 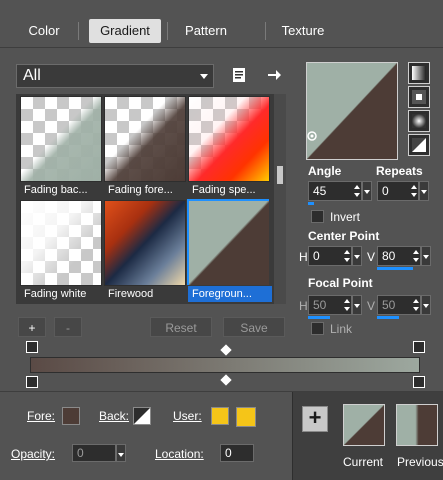 I want to click on current-swatch, so click(x=364, y=425).